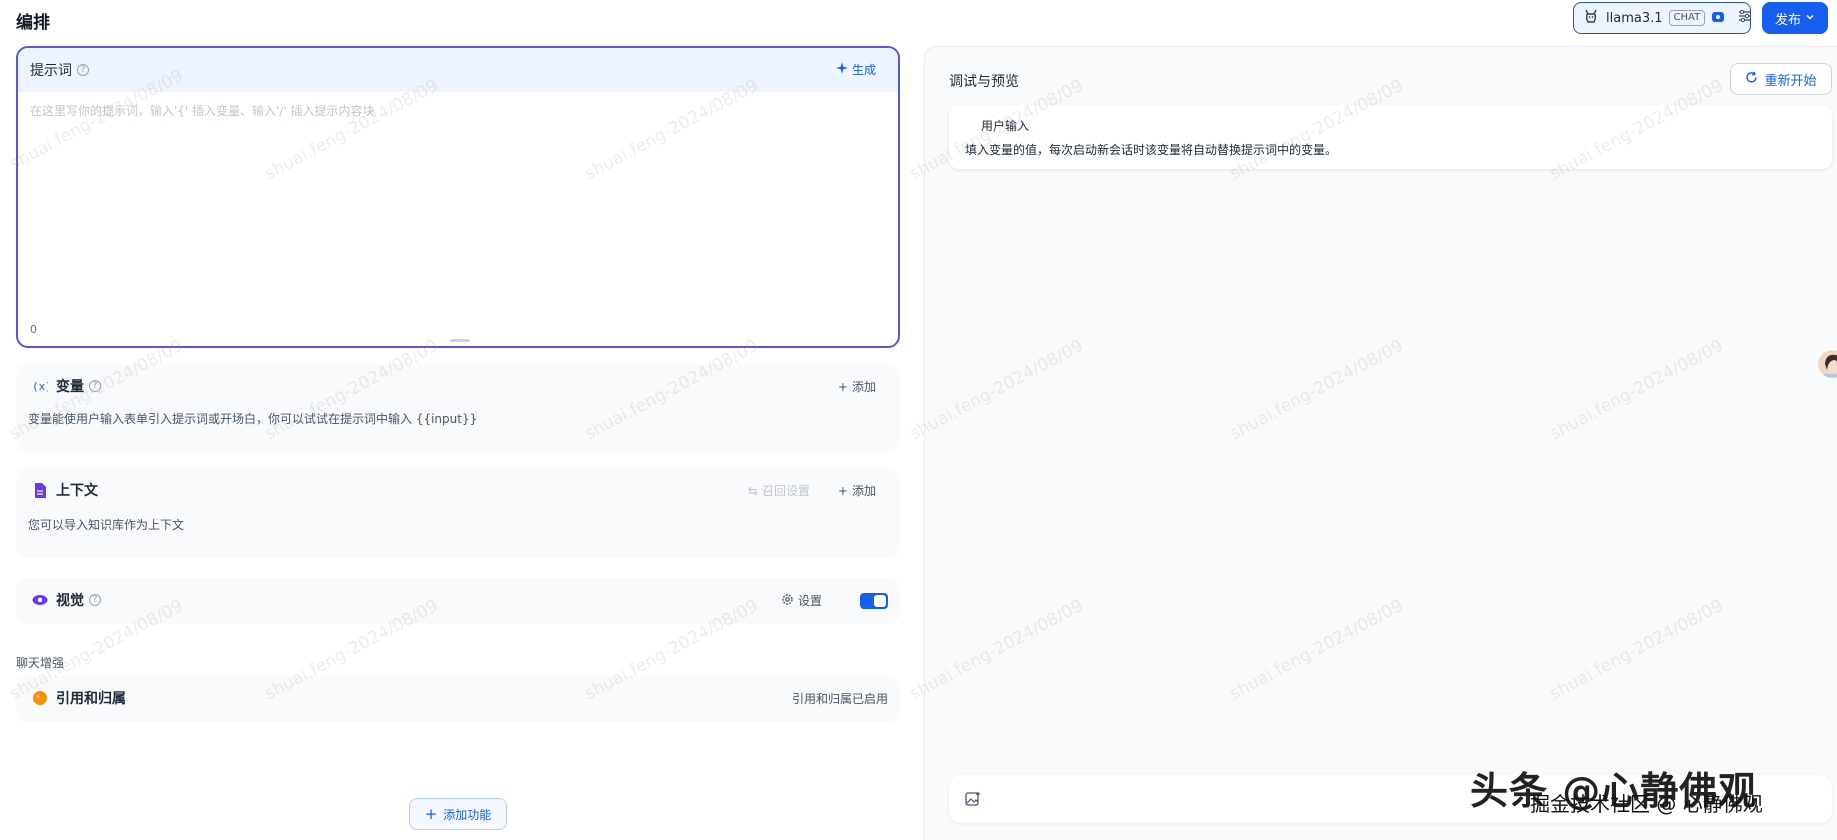 The width and height of the screenshot is (1837, 840). I want to click on brand-overlay-small: 掘金技术社区 @ 心静佛观, so click(1646, 804).